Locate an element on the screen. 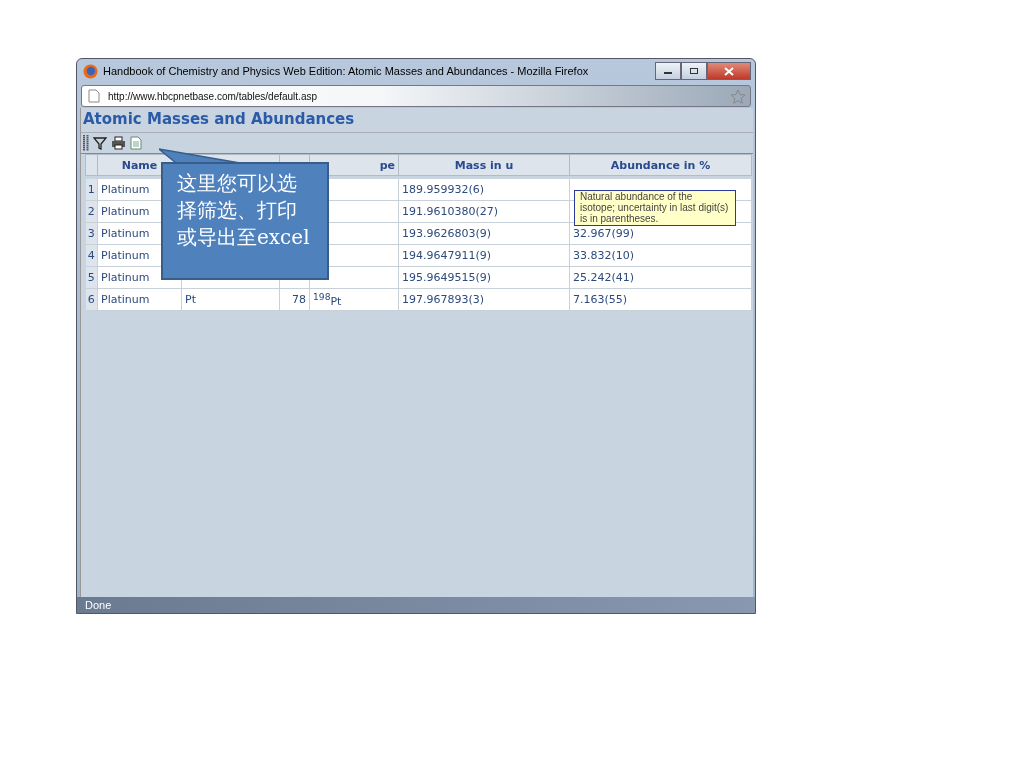 The image size is (1024, 768). row-number: 6 is located at coordinates (91, 299).